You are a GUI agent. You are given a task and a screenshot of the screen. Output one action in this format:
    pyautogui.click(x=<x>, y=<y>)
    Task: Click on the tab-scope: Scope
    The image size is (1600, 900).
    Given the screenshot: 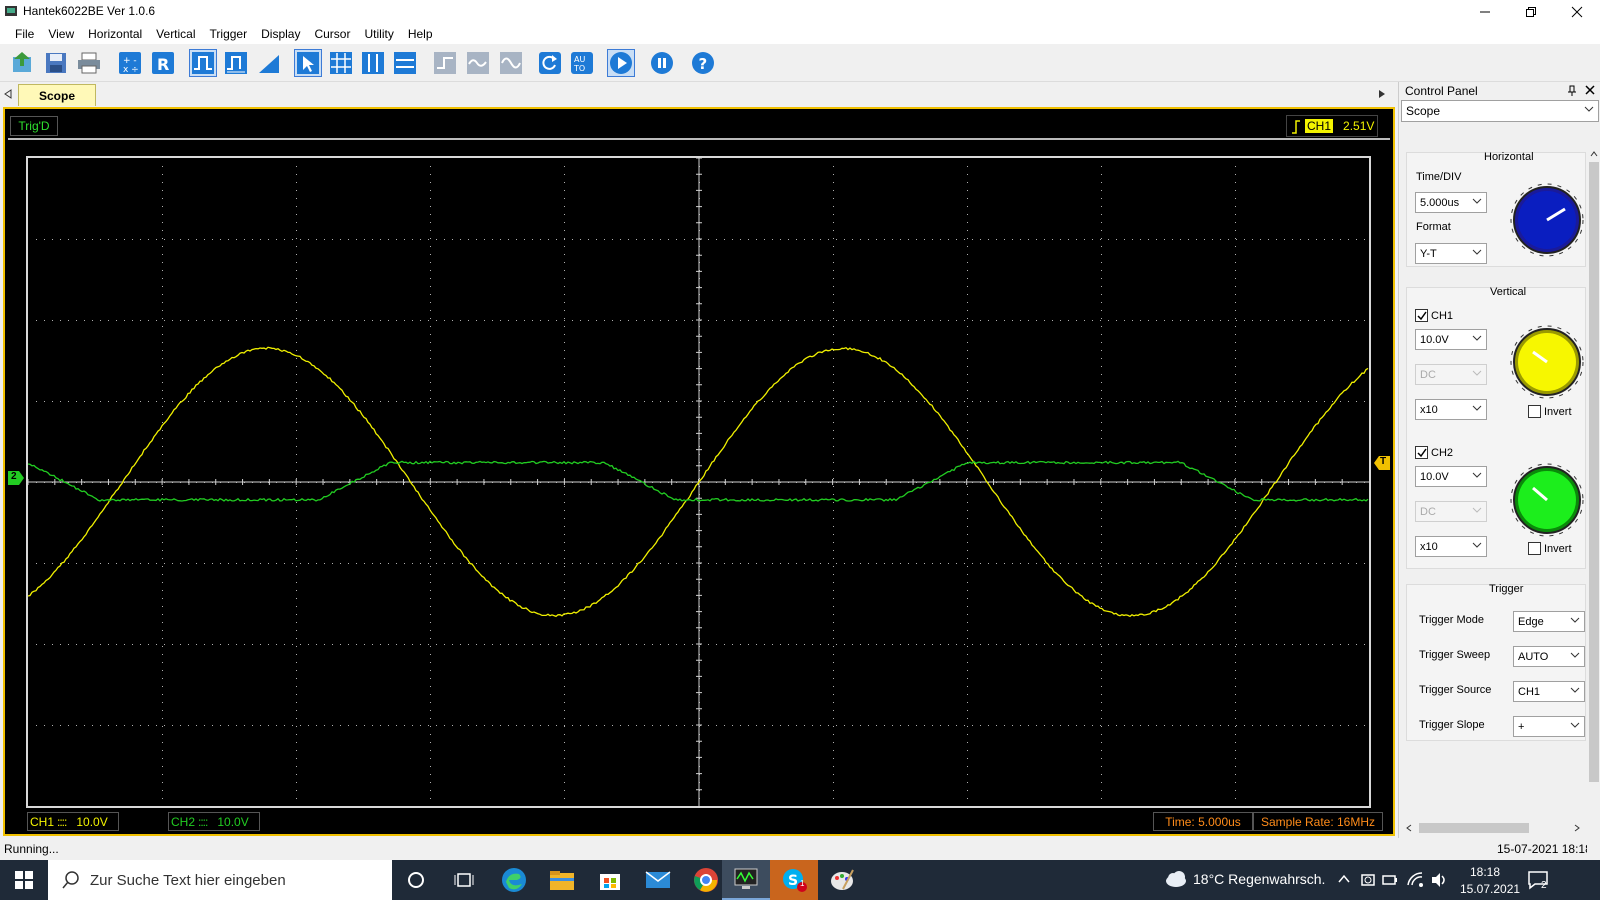 What is the action you would take?
    pyautogui.click(x=57, y=95)
    